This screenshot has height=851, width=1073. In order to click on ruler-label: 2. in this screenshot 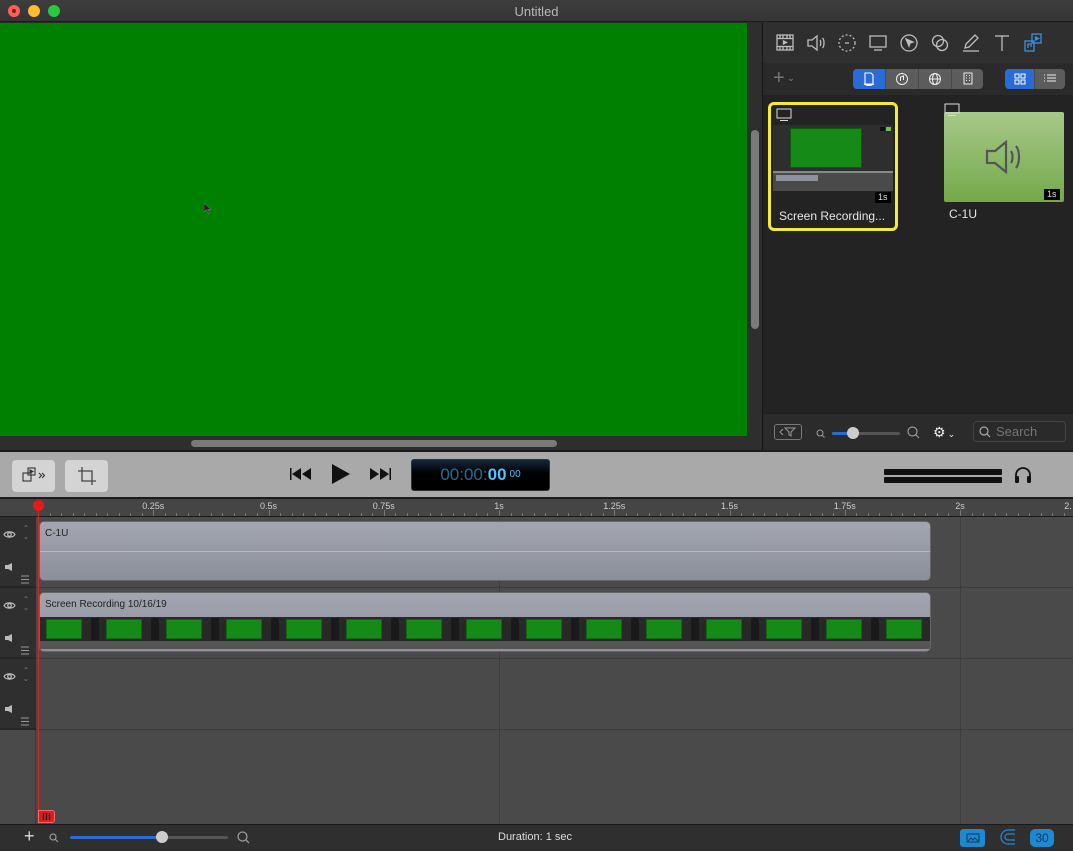, I will do `click(1068, 506)`.